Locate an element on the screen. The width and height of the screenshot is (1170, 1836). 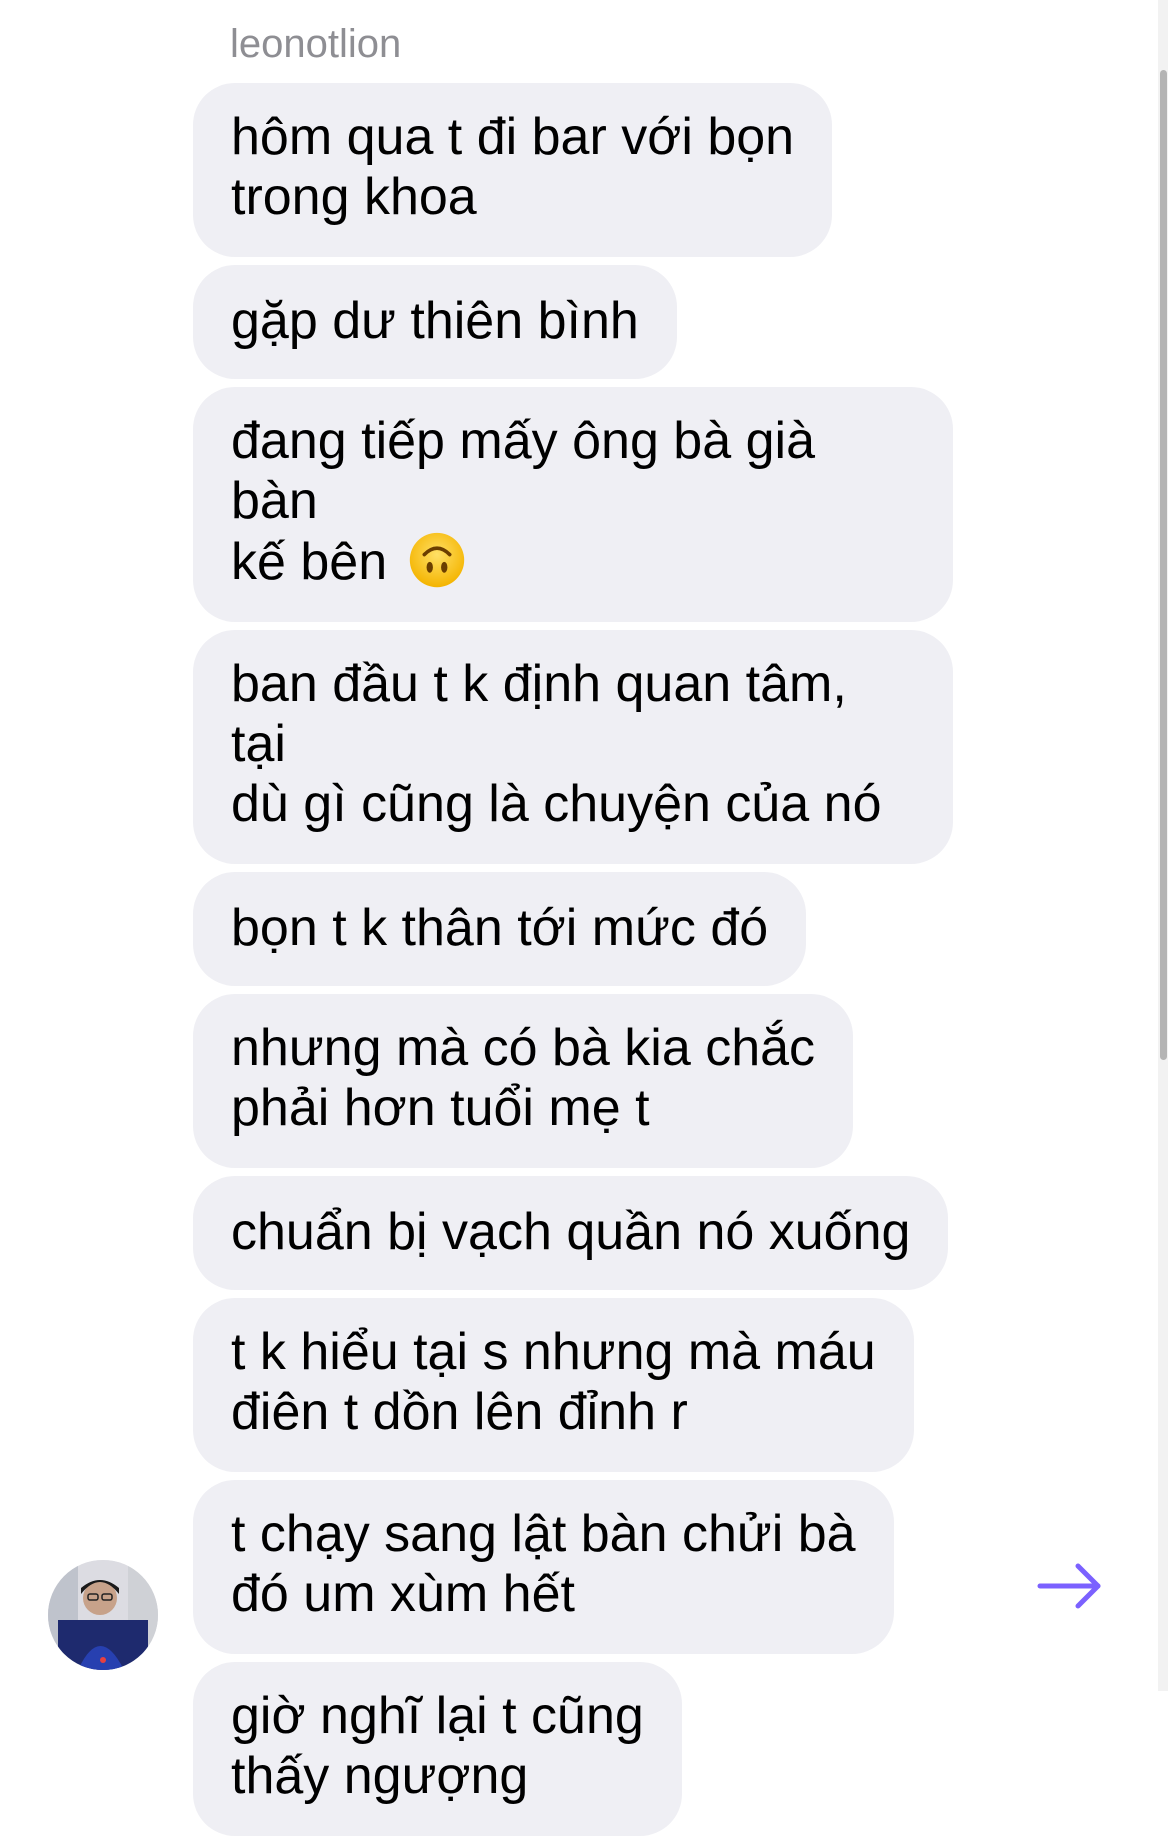
message-line: phải hơn tuổi mẹ t is located at coordinates (440, 1108).